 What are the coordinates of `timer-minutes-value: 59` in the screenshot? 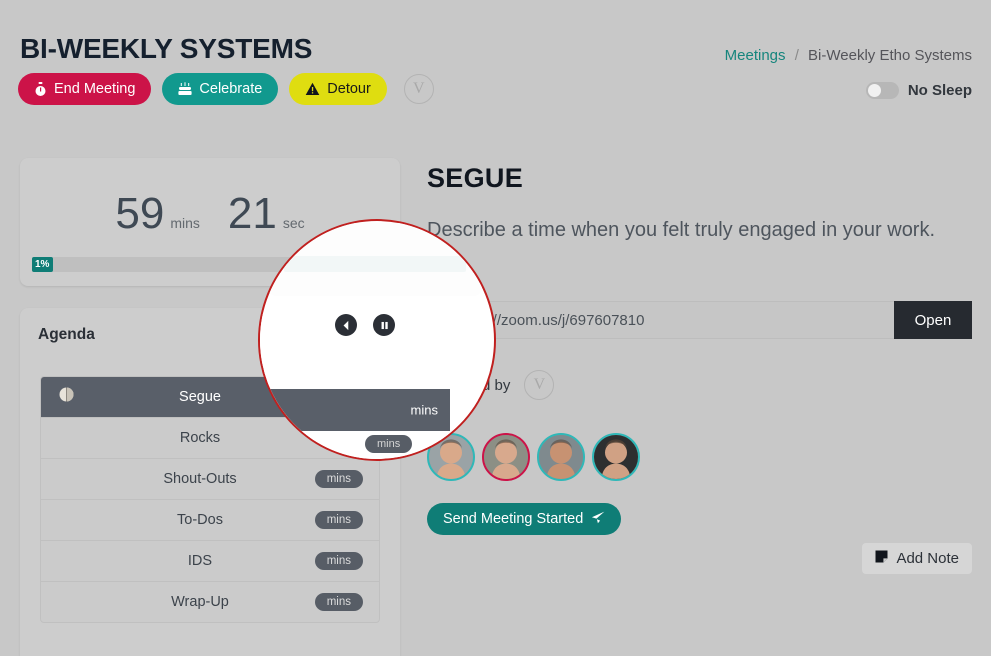 It's located at (140, 213).